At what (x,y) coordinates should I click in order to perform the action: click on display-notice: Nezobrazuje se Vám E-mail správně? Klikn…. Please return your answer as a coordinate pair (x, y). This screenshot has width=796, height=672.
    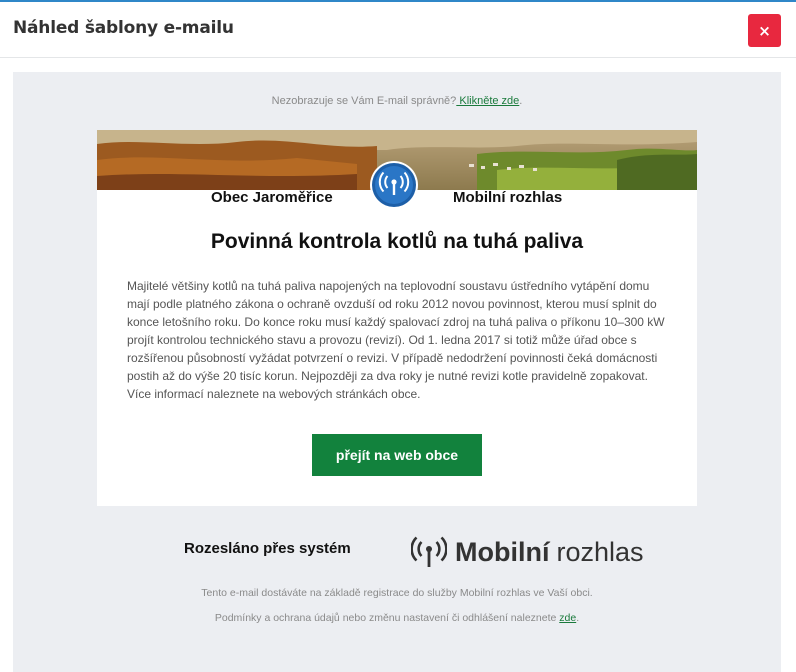
    Looking at the image, I should click on (397, 101).